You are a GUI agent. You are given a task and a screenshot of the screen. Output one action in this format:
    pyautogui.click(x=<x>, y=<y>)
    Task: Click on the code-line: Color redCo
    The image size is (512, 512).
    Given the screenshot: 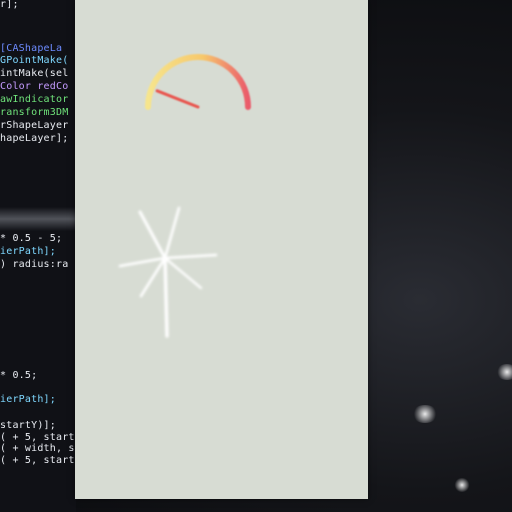 What is the action you would take?
    pyautogui.click(x=34, y=86)
    